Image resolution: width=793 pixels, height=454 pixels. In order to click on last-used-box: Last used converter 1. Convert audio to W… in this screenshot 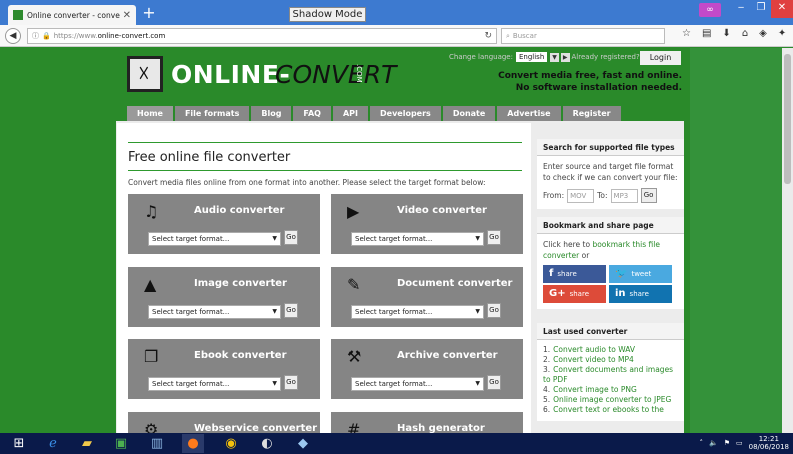, I will do `click(610, 372)`.